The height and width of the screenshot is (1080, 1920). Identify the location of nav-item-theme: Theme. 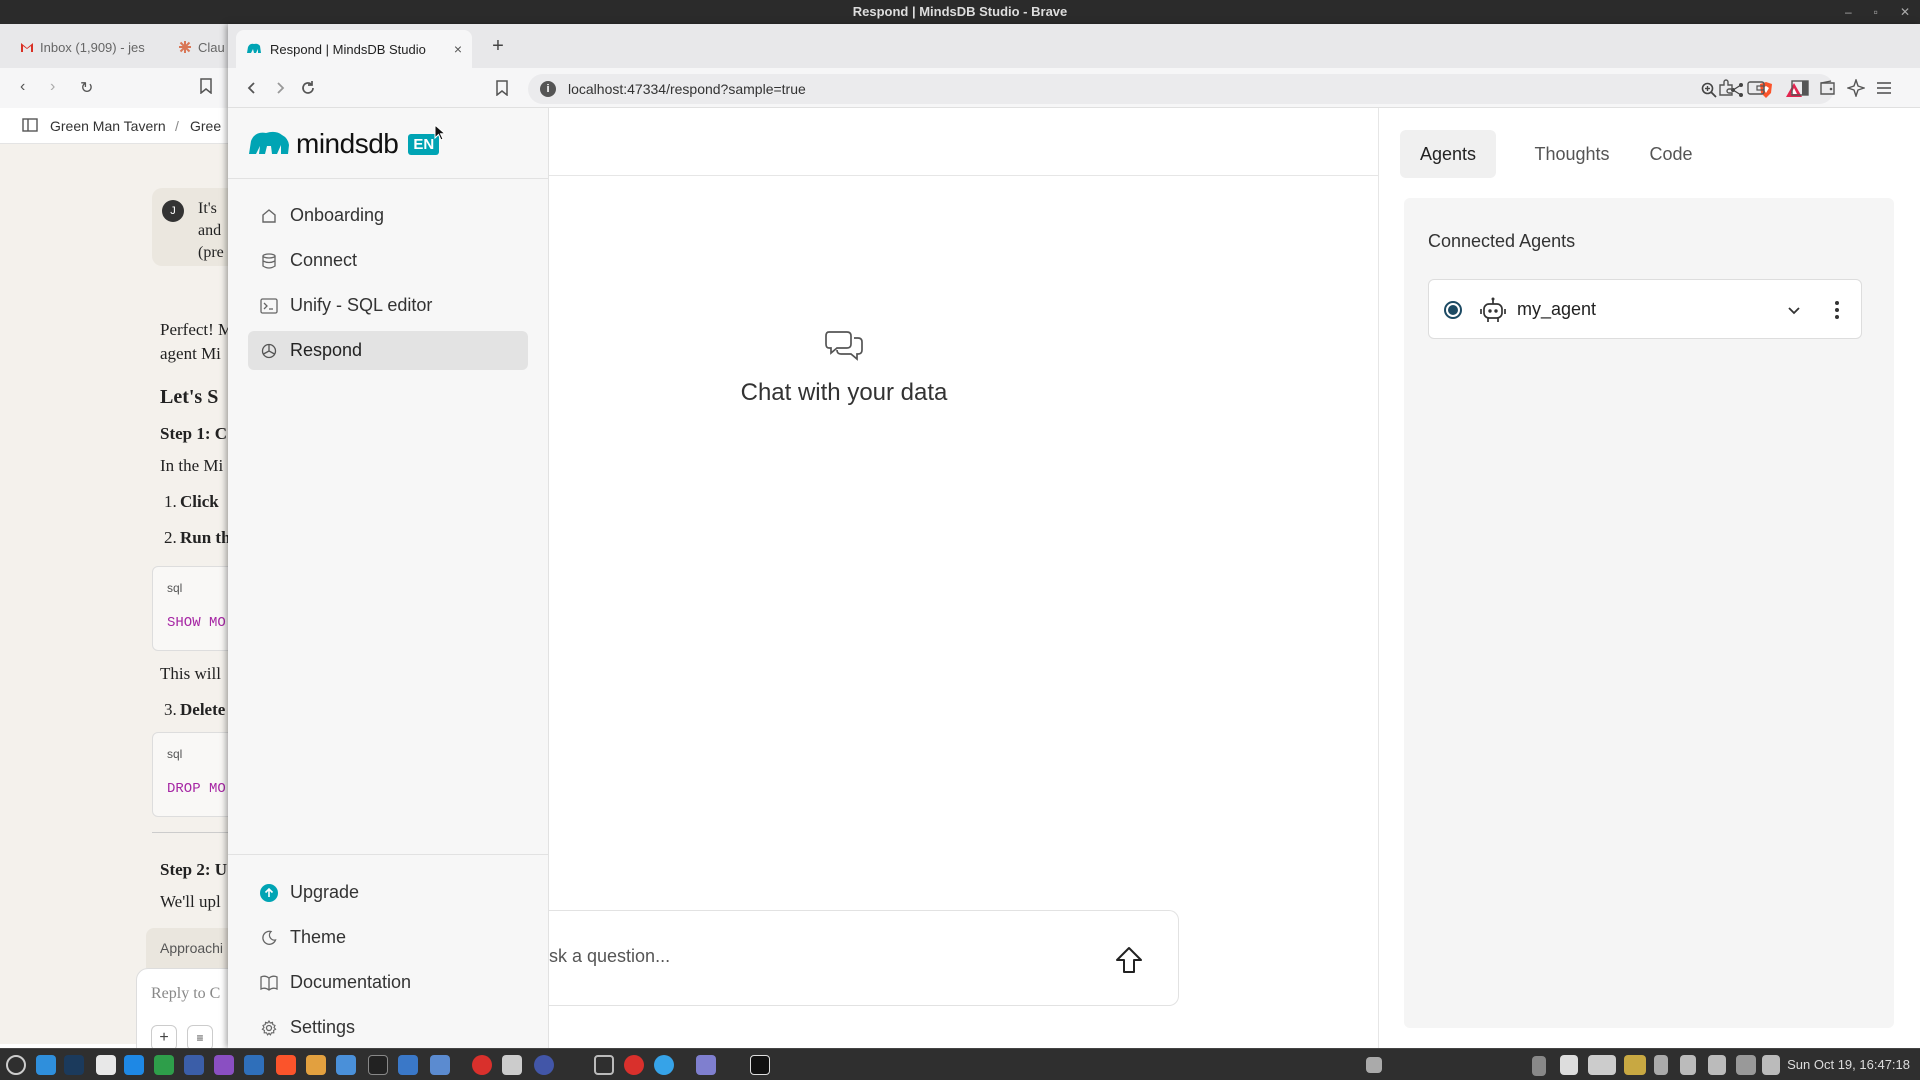
(388, 937).